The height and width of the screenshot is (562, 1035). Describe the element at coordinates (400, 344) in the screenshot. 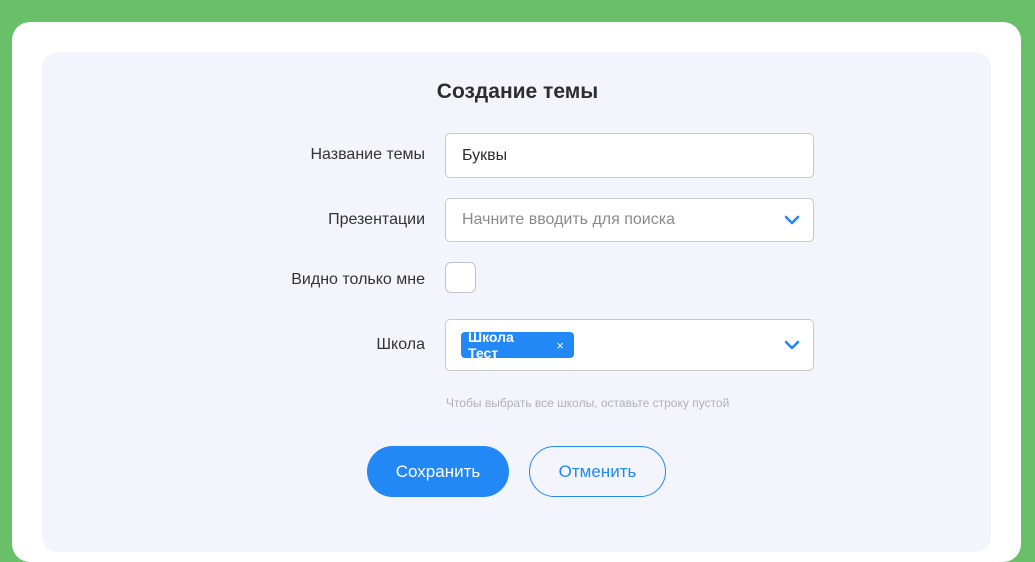

I see `school-label: Школа` at that location.